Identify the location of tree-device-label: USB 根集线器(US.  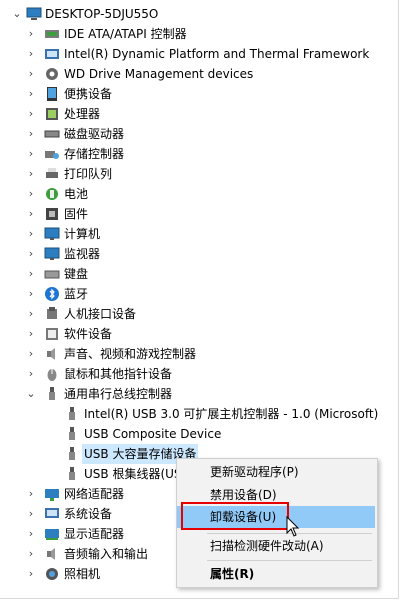
(133, 474).